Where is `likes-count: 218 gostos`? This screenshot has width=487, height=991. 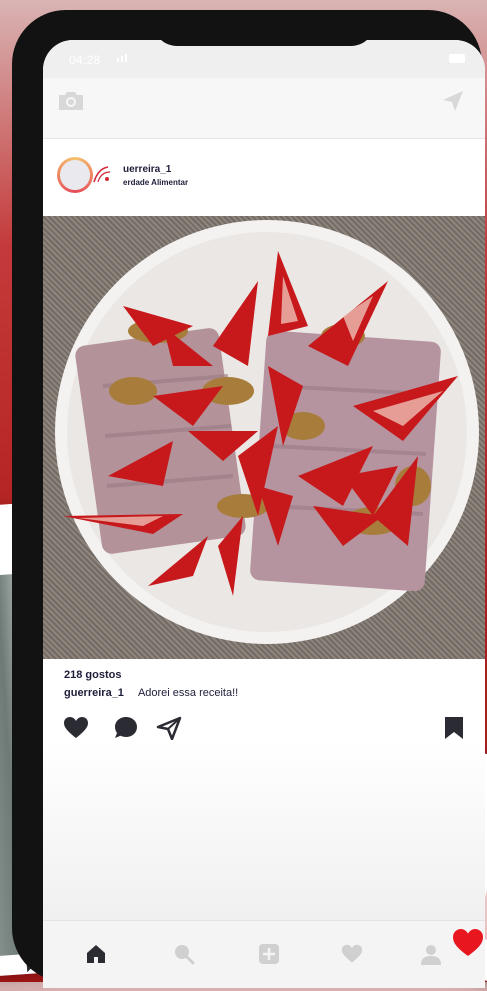 likes-count: 218 gostos is located at coordinates (92, 675).